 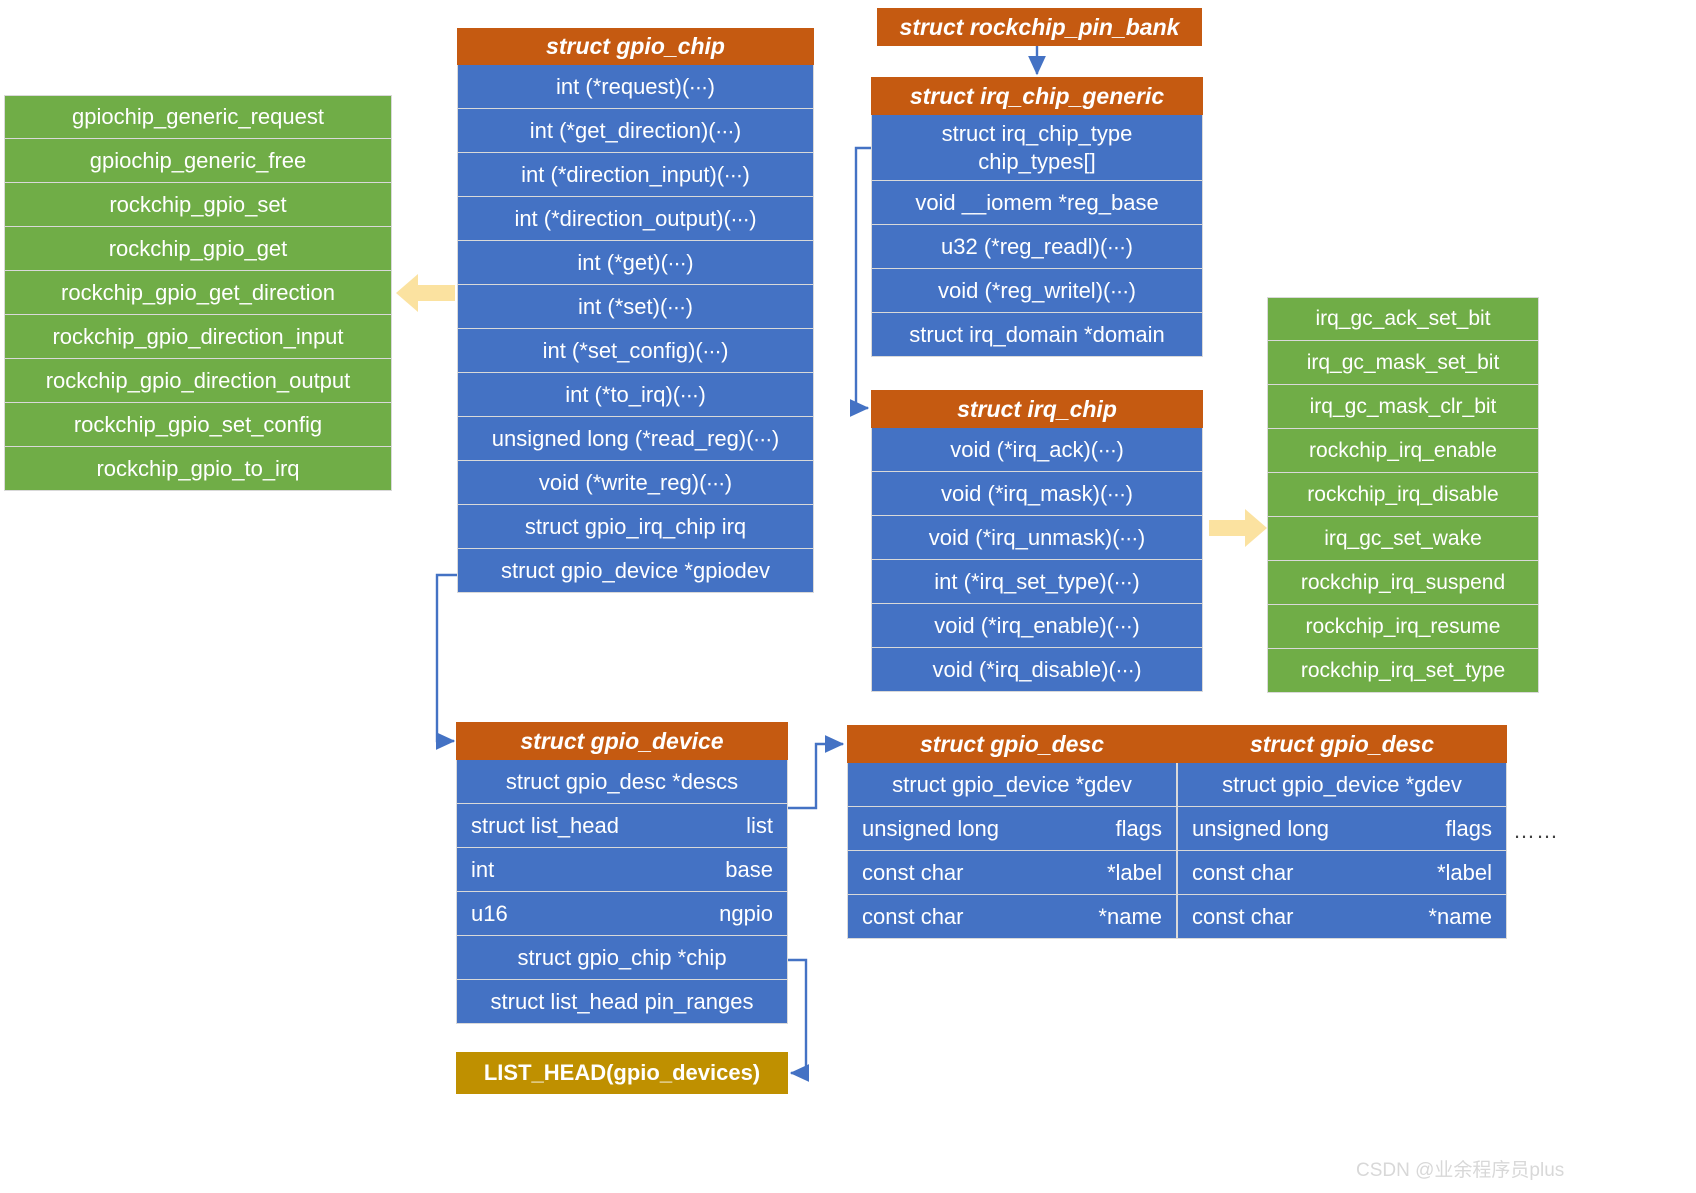 I want to click on list-head-gpio-devices: LIST_HEAD(gpio_devices), so click(x=622, y=1073).